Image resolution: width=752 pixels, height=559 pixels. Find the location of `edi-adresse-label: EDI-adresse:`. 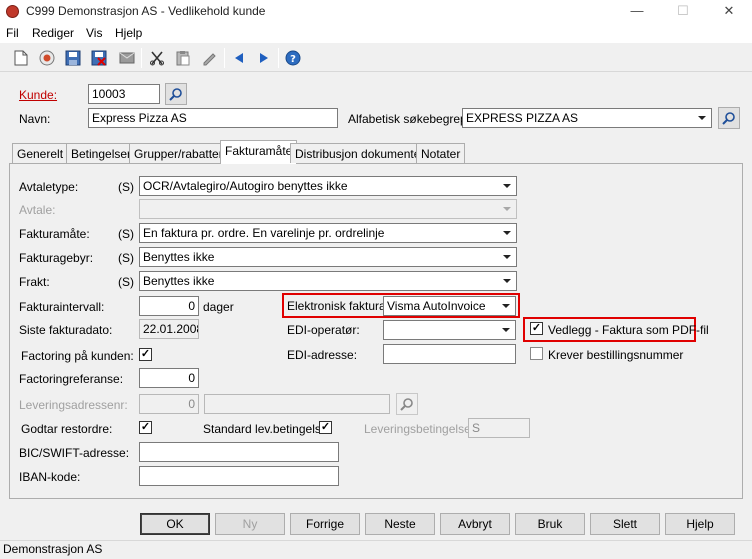

edi-adresse-label: EDI-adresse: is located at coordinates (322, 355).